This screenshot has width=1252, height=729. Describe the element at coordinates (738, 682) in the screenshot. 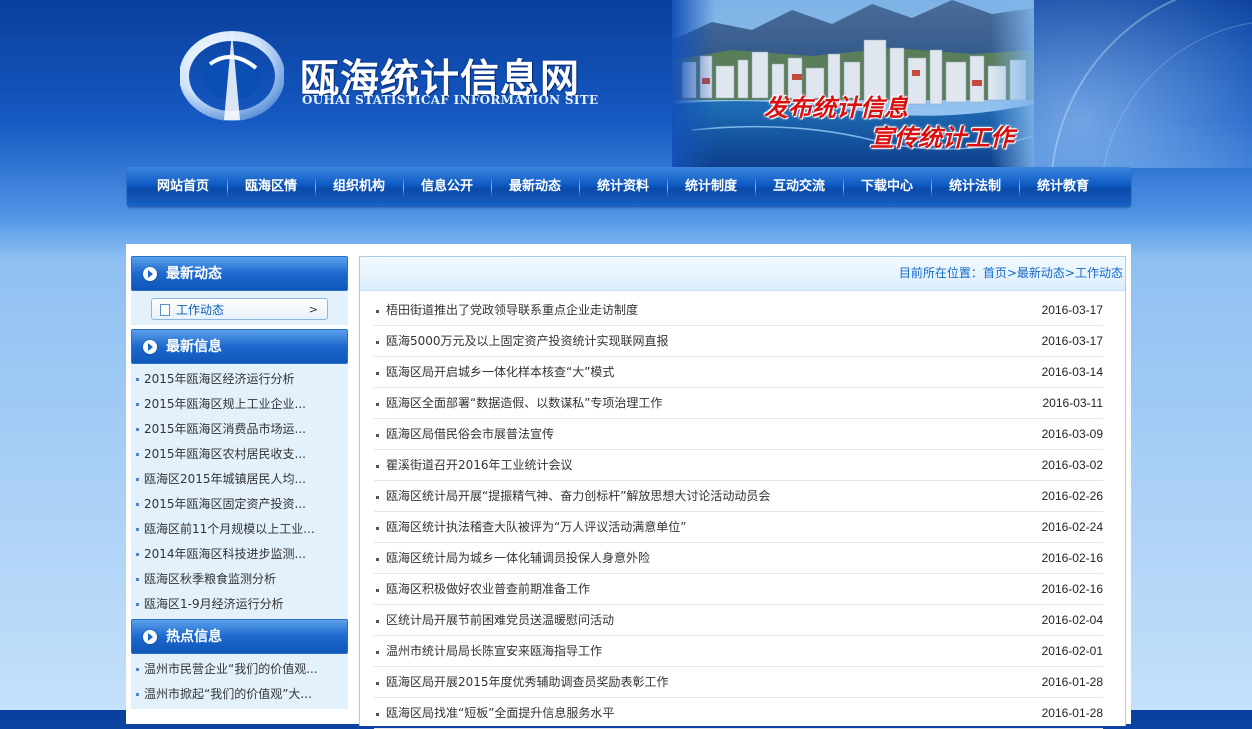

I see `news-item: 瓯海区局开展2015年度优秀辅助调查员奖励表彰工作 2016-01-28` at that location.